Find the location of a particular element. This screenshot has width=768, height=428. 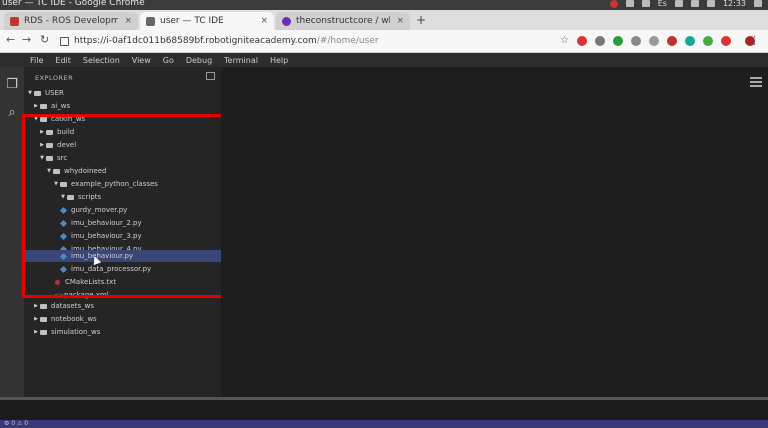

tree-folder-user: ▼ USER is located at coordinates (123, 93).